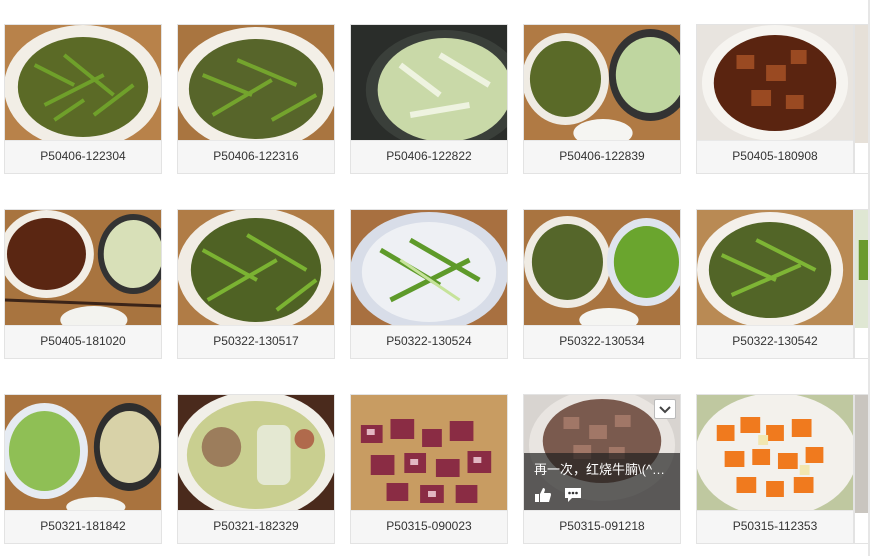 The image size is (870, 556). I want to click on photo-caption: P50315-112353, so click(775, 526).